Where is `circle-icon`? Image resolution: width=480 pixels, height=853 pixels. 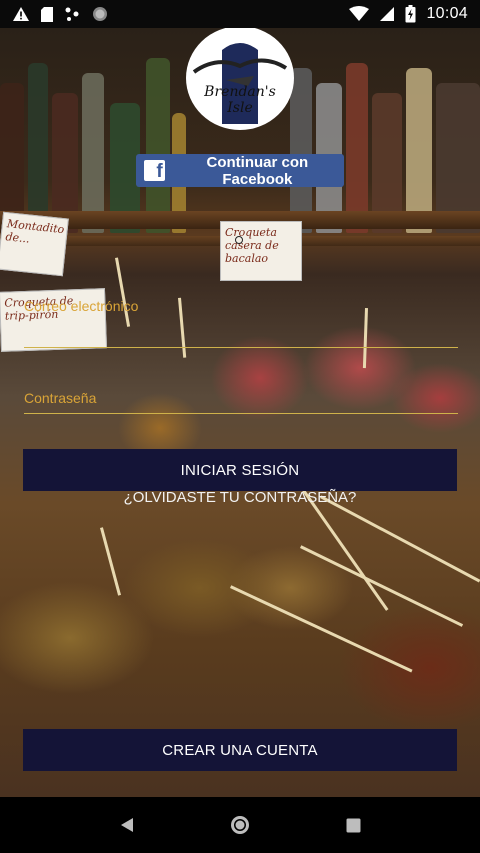
circle-icon is located at coordinates (100, 14).